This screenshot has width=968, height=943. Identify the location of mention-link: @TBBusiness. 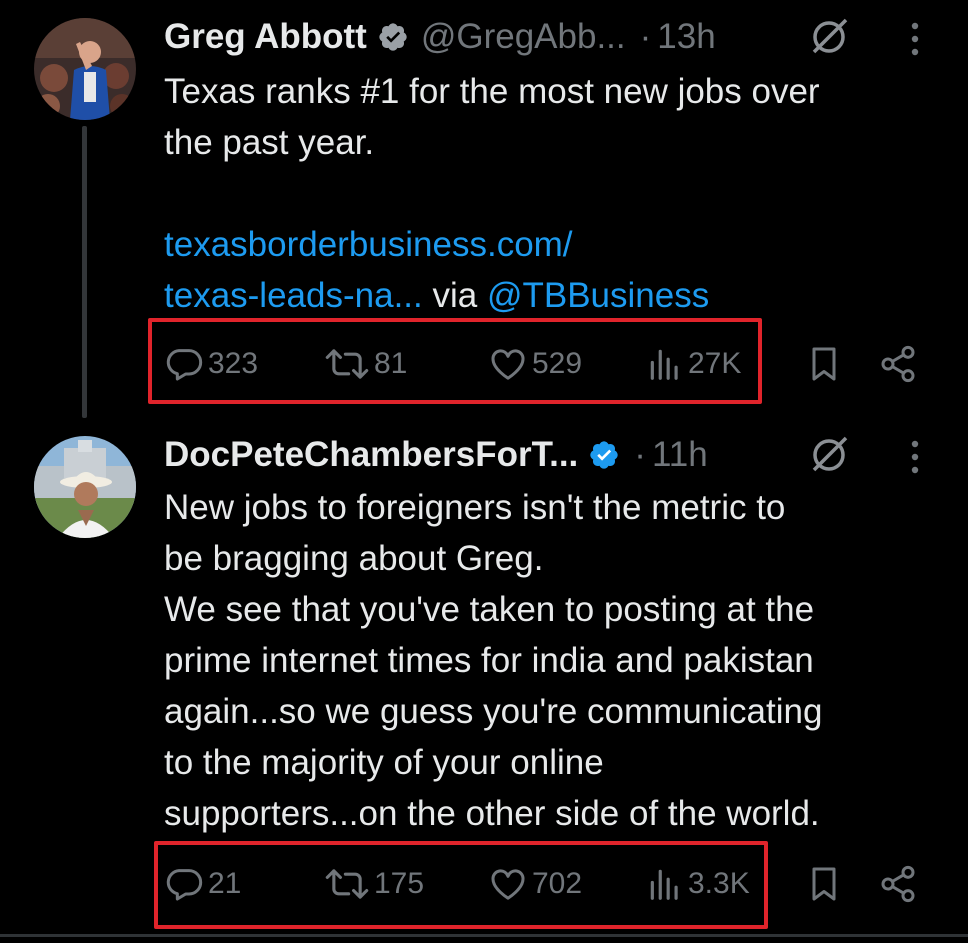
(598, 295).